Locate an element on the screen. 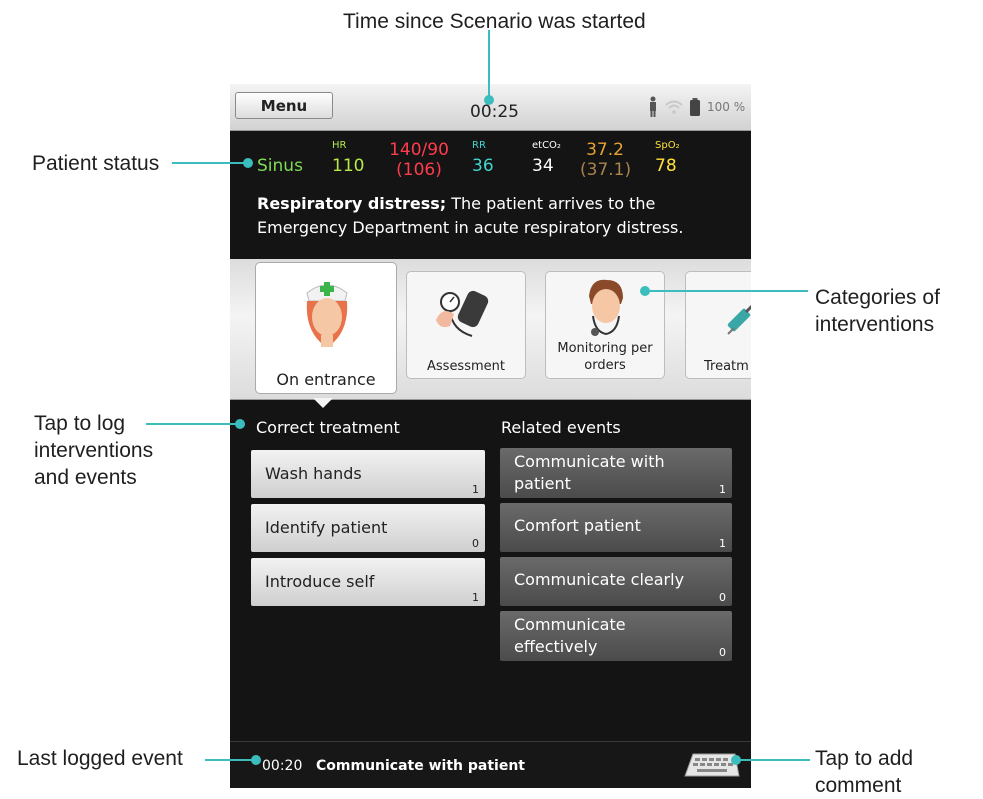  introduce-self-button: Introduce self 1 is located at coordinates (368, 582).